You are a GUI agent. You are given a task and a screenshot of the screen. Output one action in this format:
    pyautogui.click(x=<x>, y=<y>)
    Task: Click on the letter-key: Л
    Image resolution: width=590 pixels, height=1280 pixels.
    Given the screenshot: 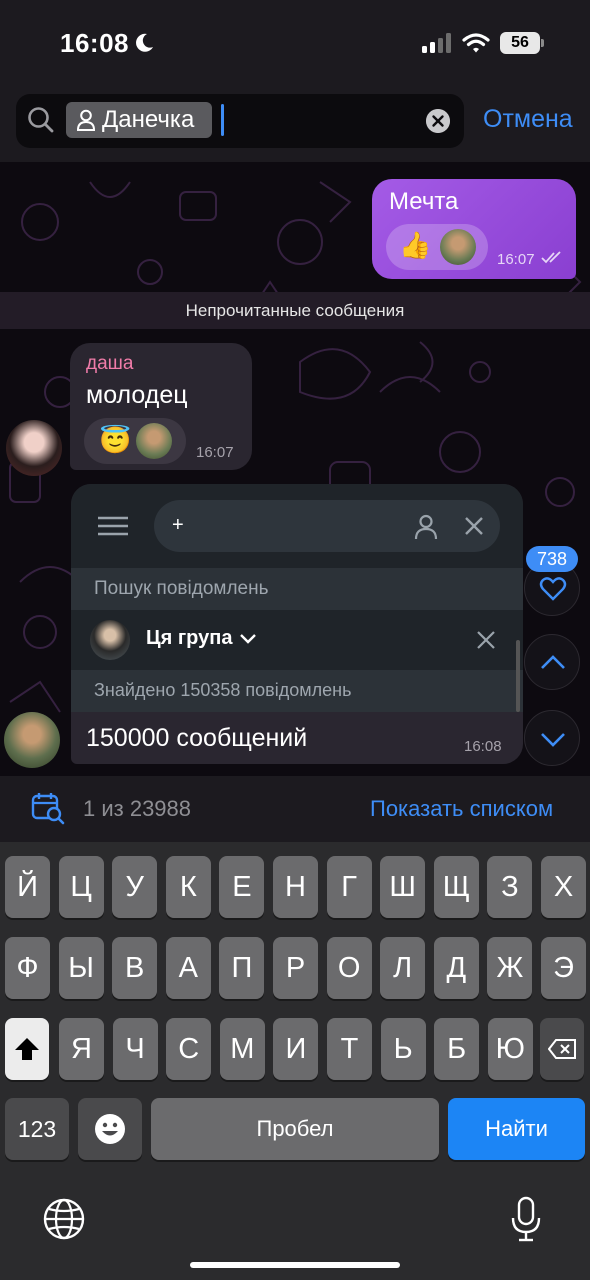 What is the action you would take?
    pyautogui.click(x=403, y=968)
    